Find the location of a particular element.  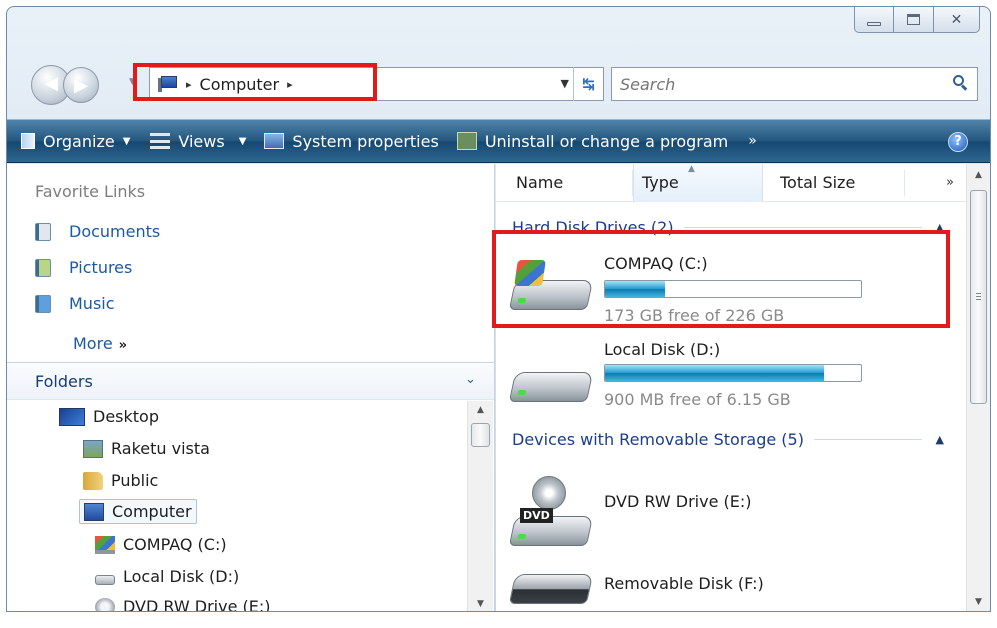

maximize-button is located at coordinates (914, 20).